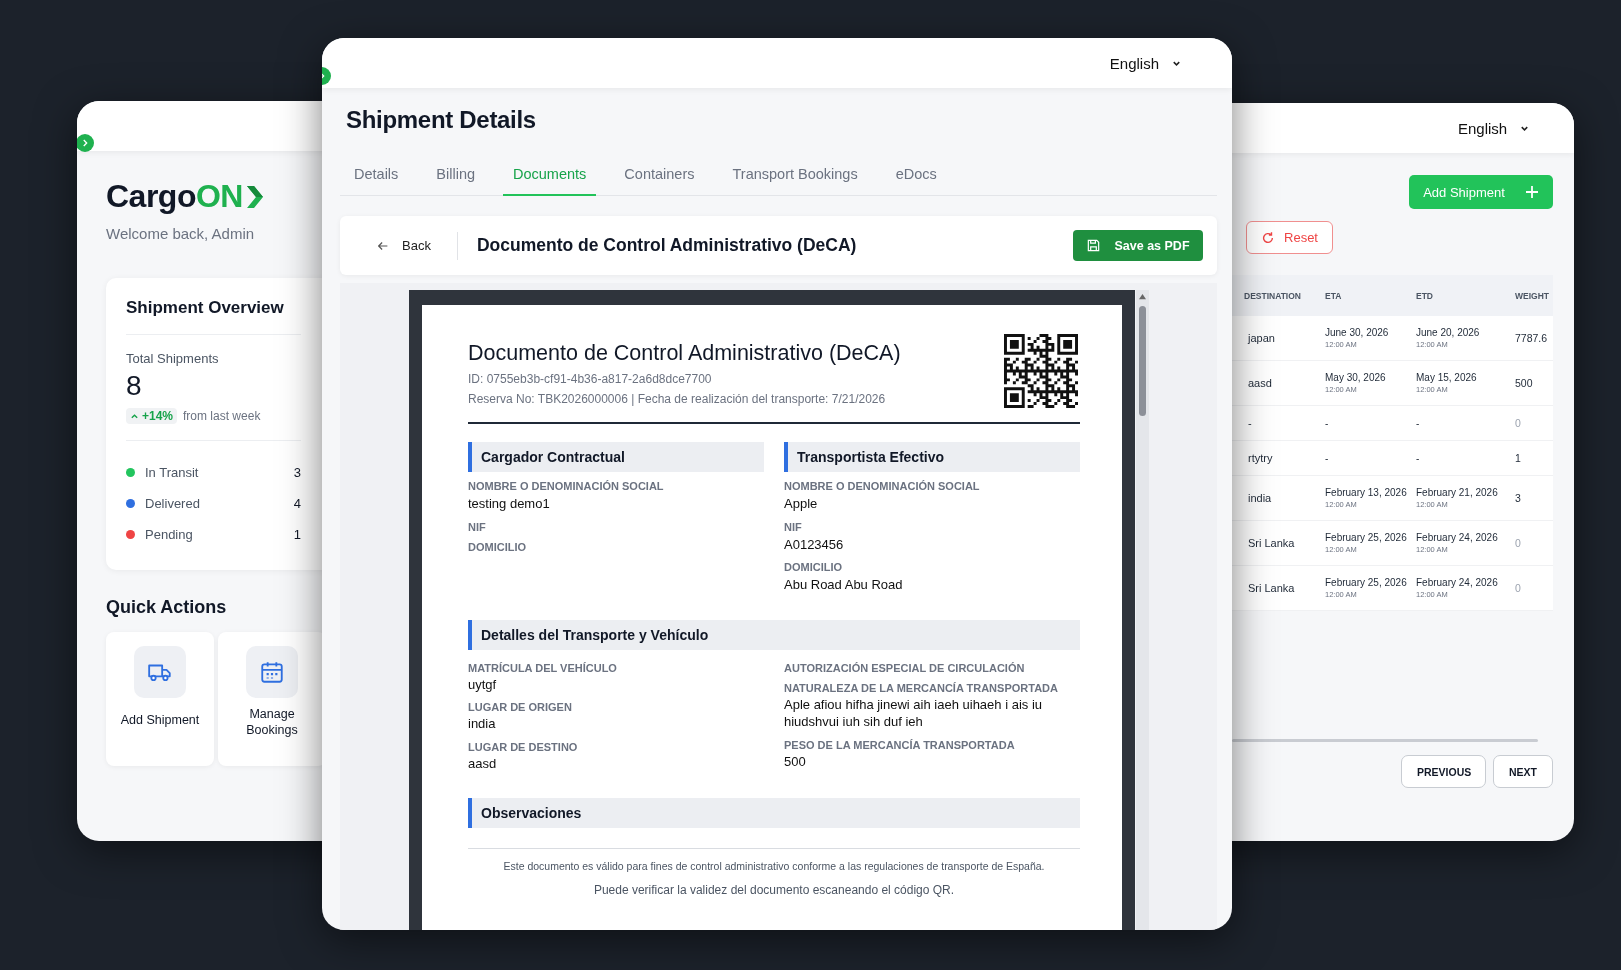 The height and width of the screenshot is (970, 1621). Describe the element at coordinates (1041, 371) in the screenshot. I see `qr-code-icon` at that location.